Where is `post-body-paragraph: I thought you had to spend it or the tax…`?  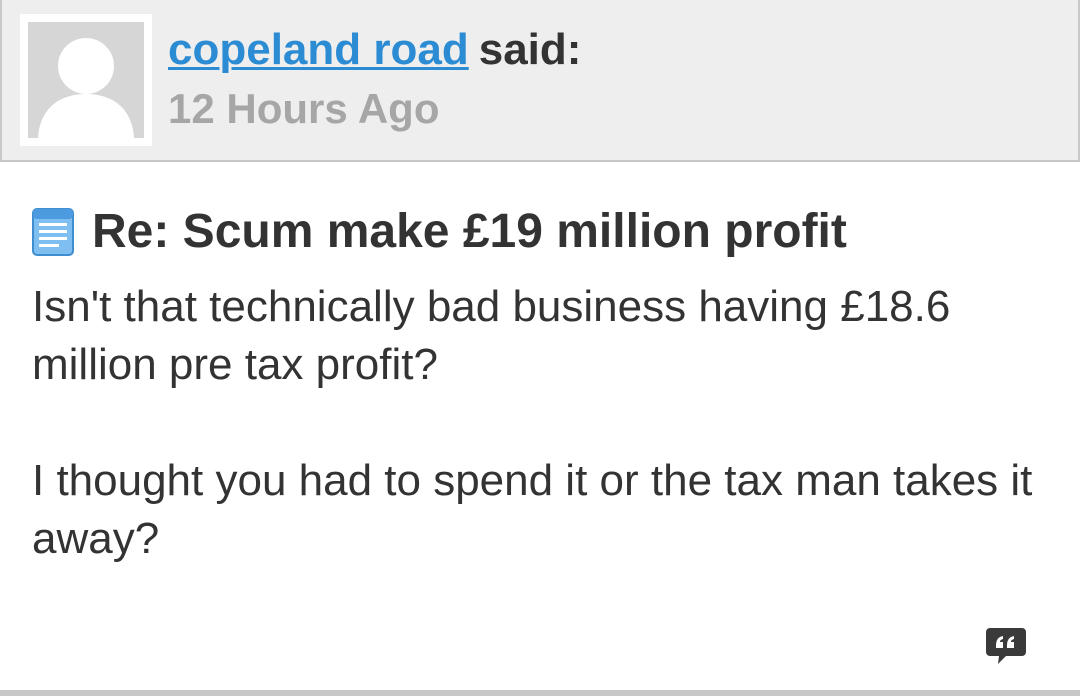 post-body-paragraph: I thought you had to spend it or the tax… is located at coordinates (532, 509).